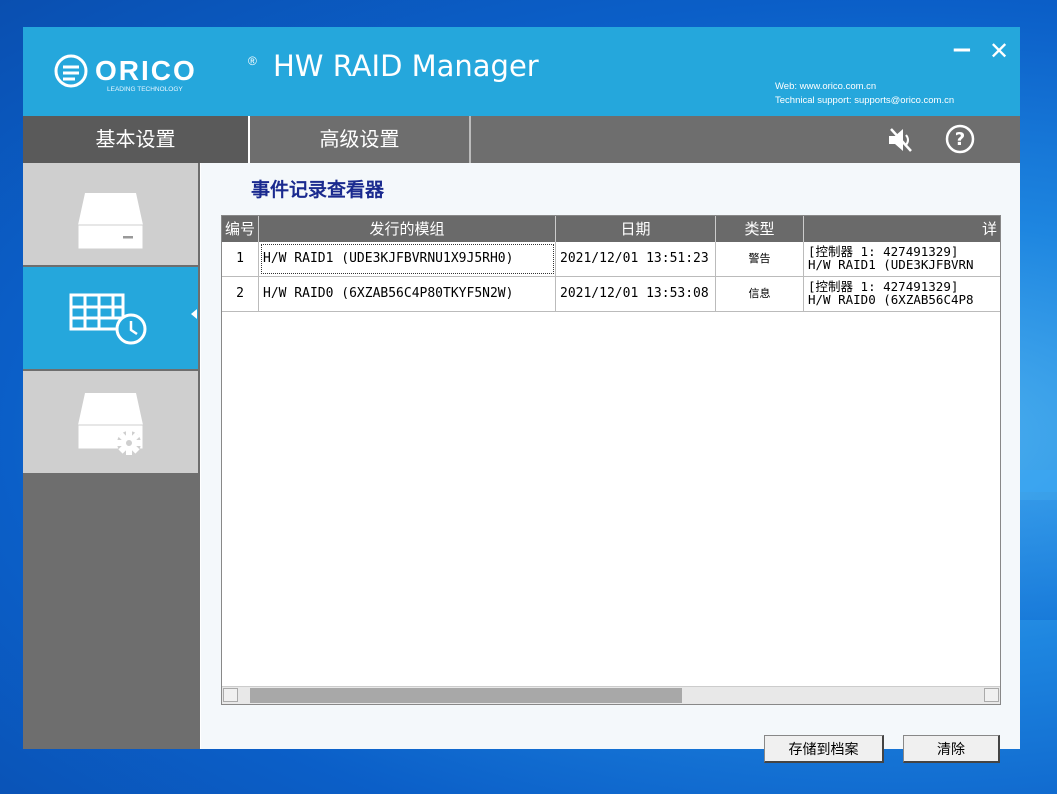 This screenshot has height=794, width=1057. I want to click on cell-type: 信息, so click(760, 294).